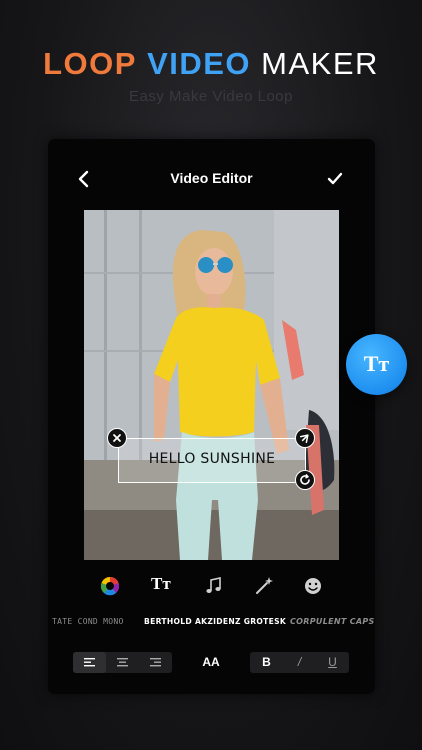 This screenshot has height=750, width=422. I want to click on italic-button: /, so click(299, 662).